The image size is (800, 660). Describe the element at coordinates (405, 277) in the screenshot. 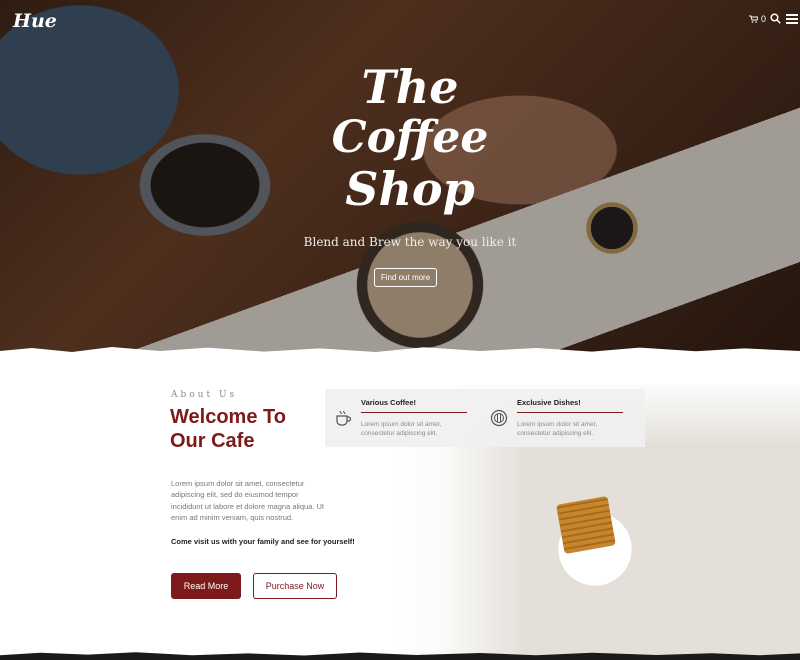

I see `find-out-more-button: Find out more` at that location.